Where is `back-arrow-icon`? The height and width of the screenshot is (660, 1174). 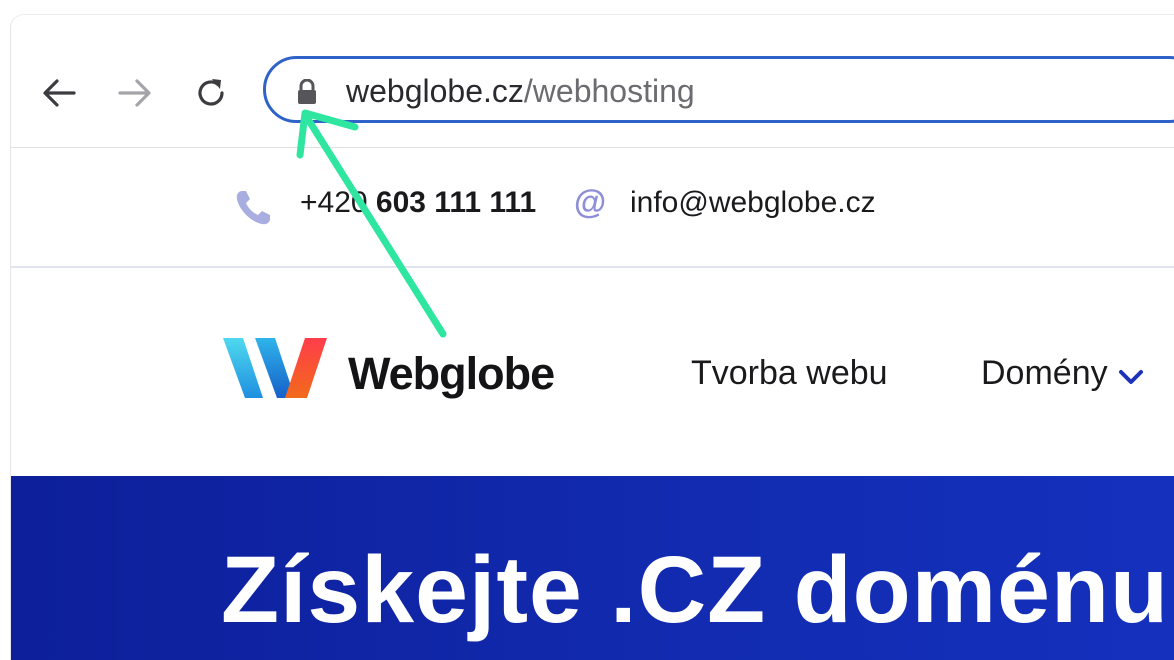 back-arrow-icon is located at coordinates (59, 93).